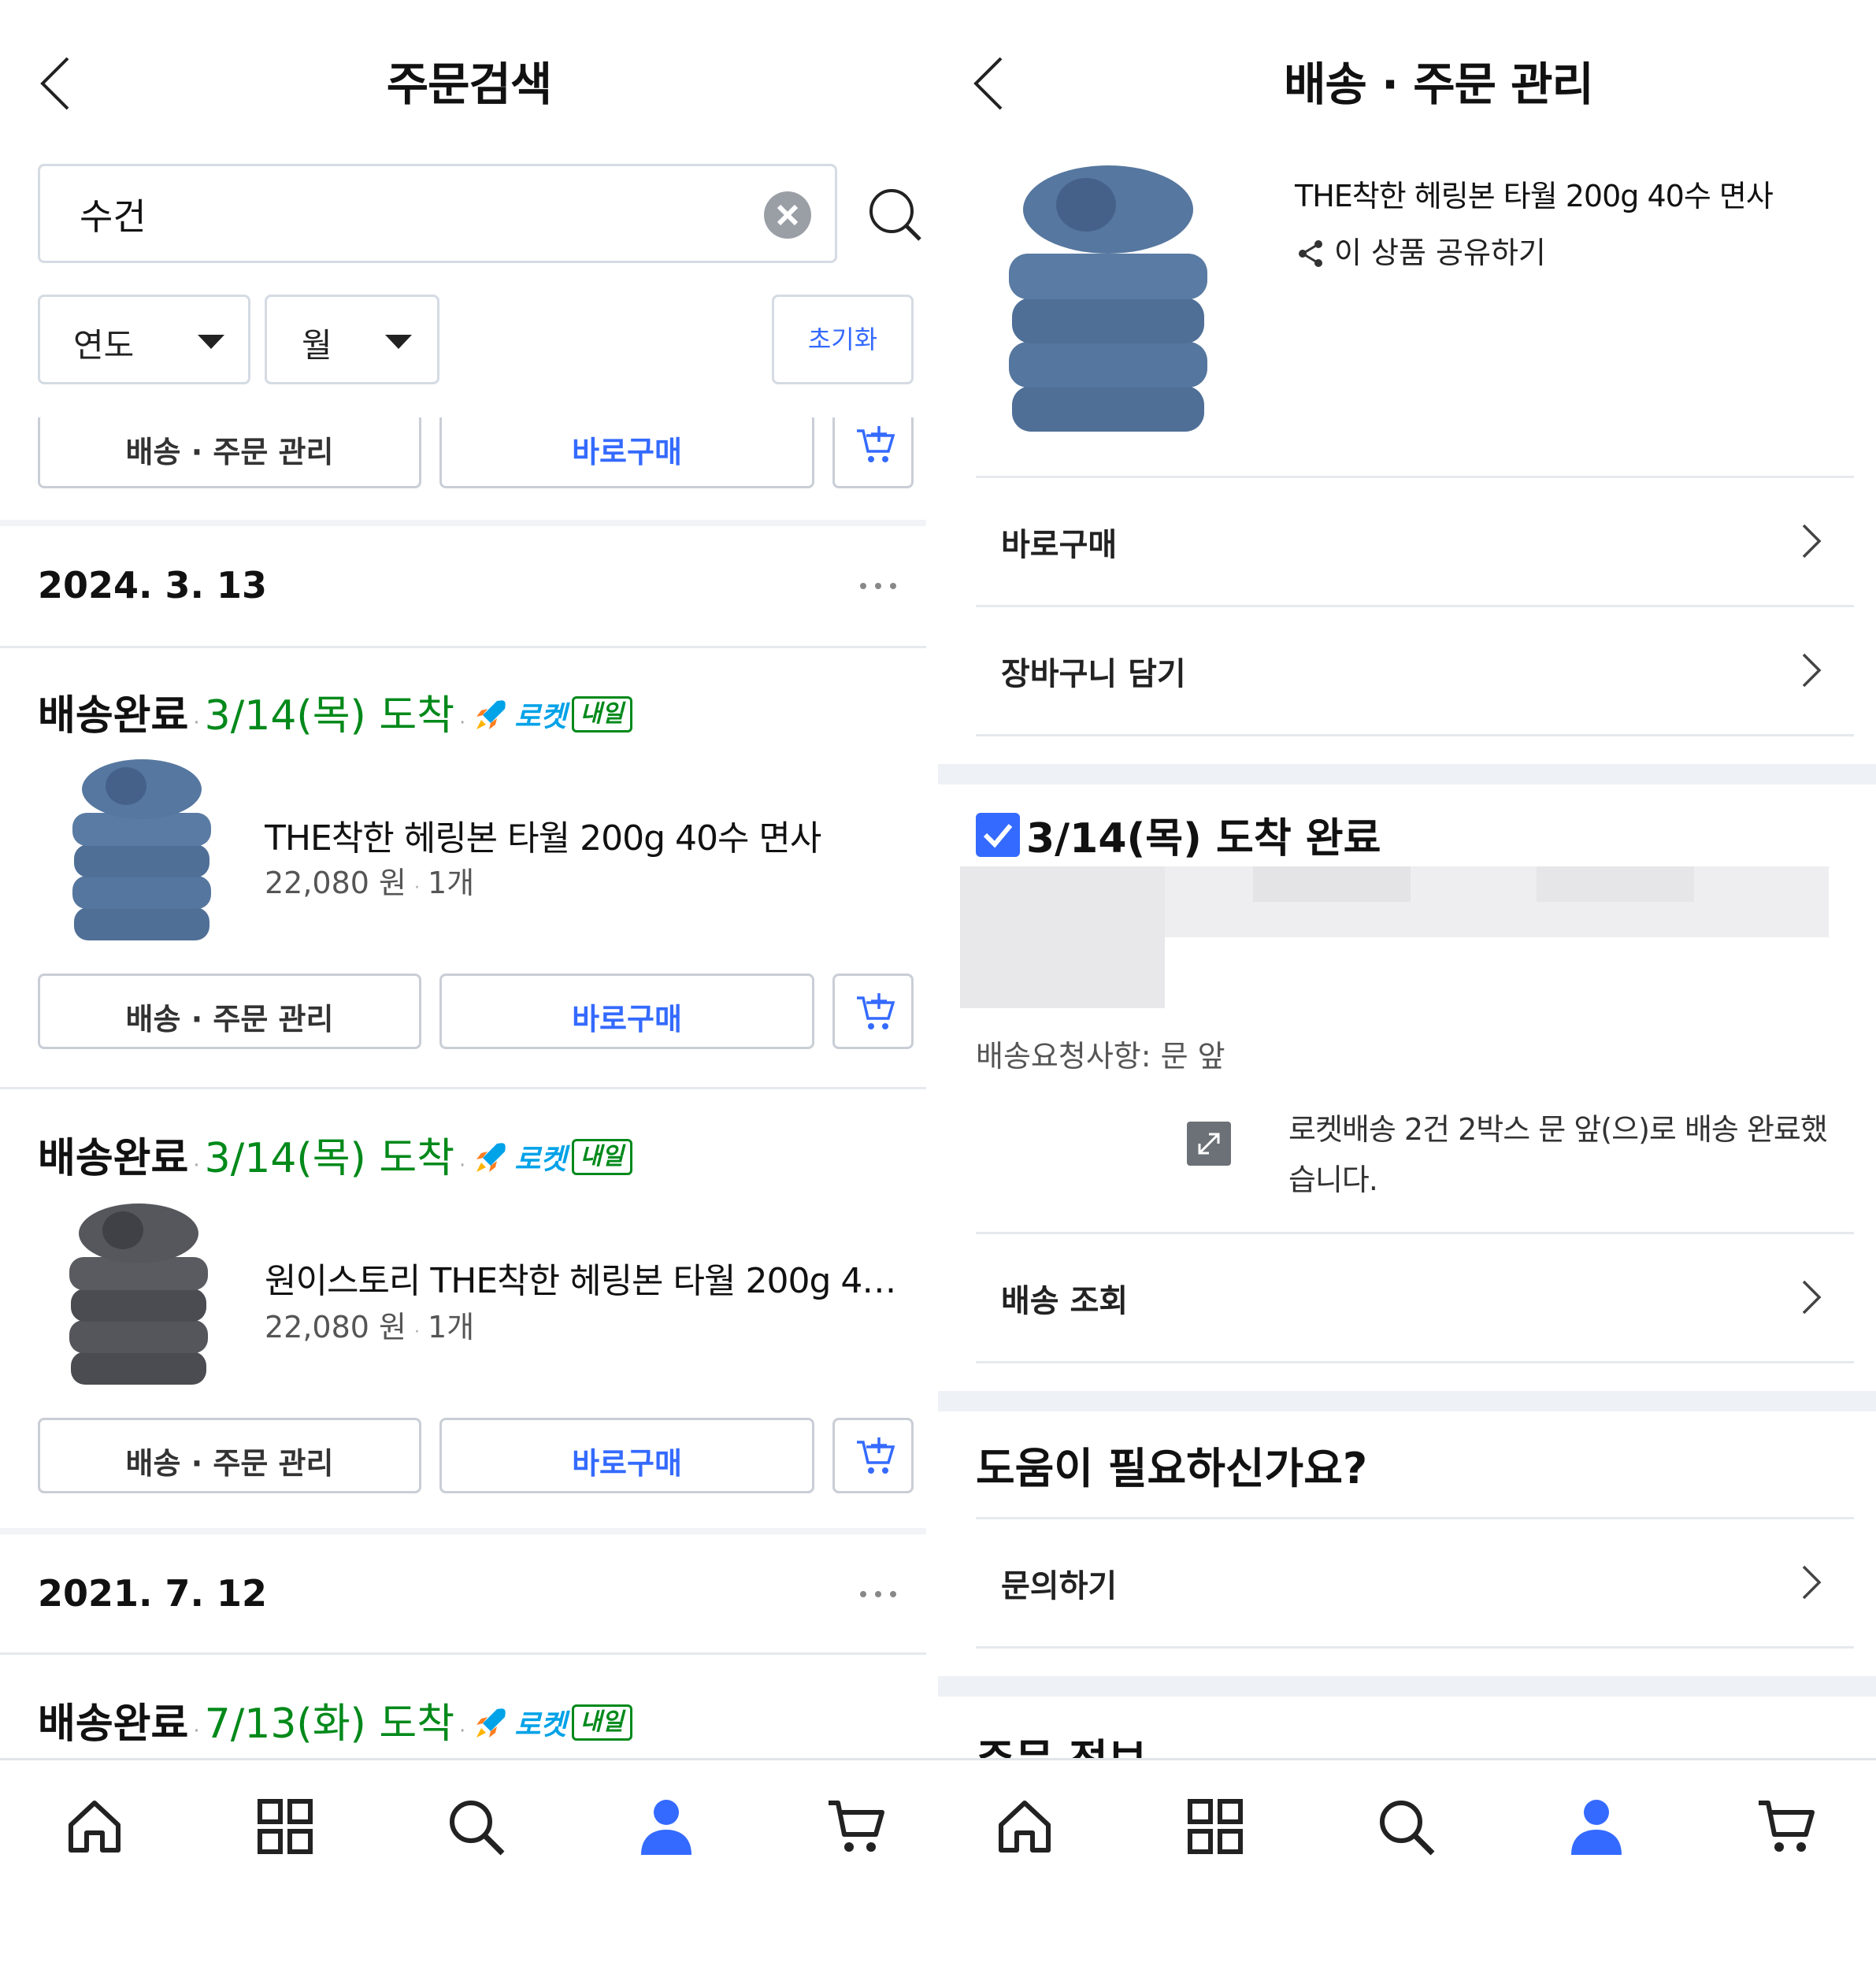  Describe the element at coordinates (1439, 84) in the screenshot. I see `page-title: 배송 · 주문 관리` at that location.